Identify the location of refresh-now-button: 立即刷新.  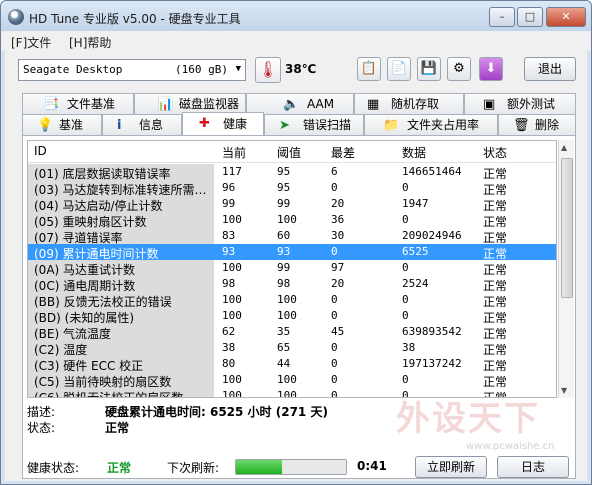
(451, 467).